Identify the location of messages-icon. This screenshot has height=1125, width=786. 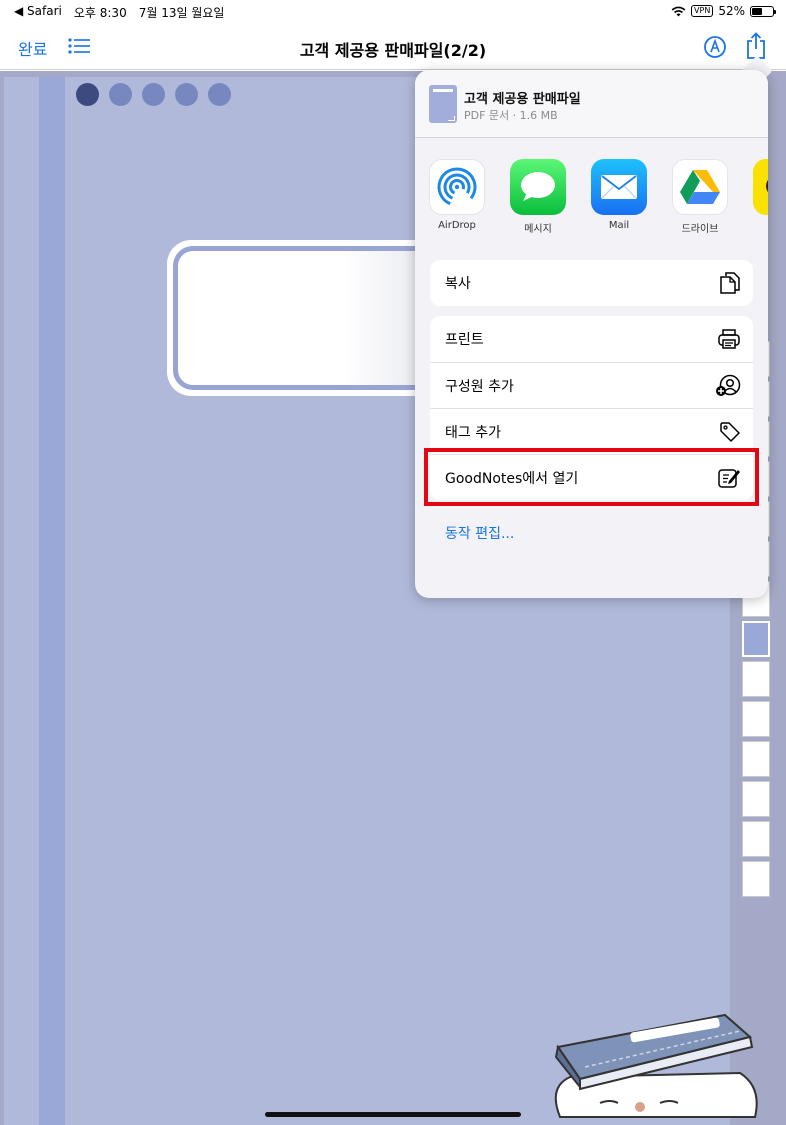
(538, 187).